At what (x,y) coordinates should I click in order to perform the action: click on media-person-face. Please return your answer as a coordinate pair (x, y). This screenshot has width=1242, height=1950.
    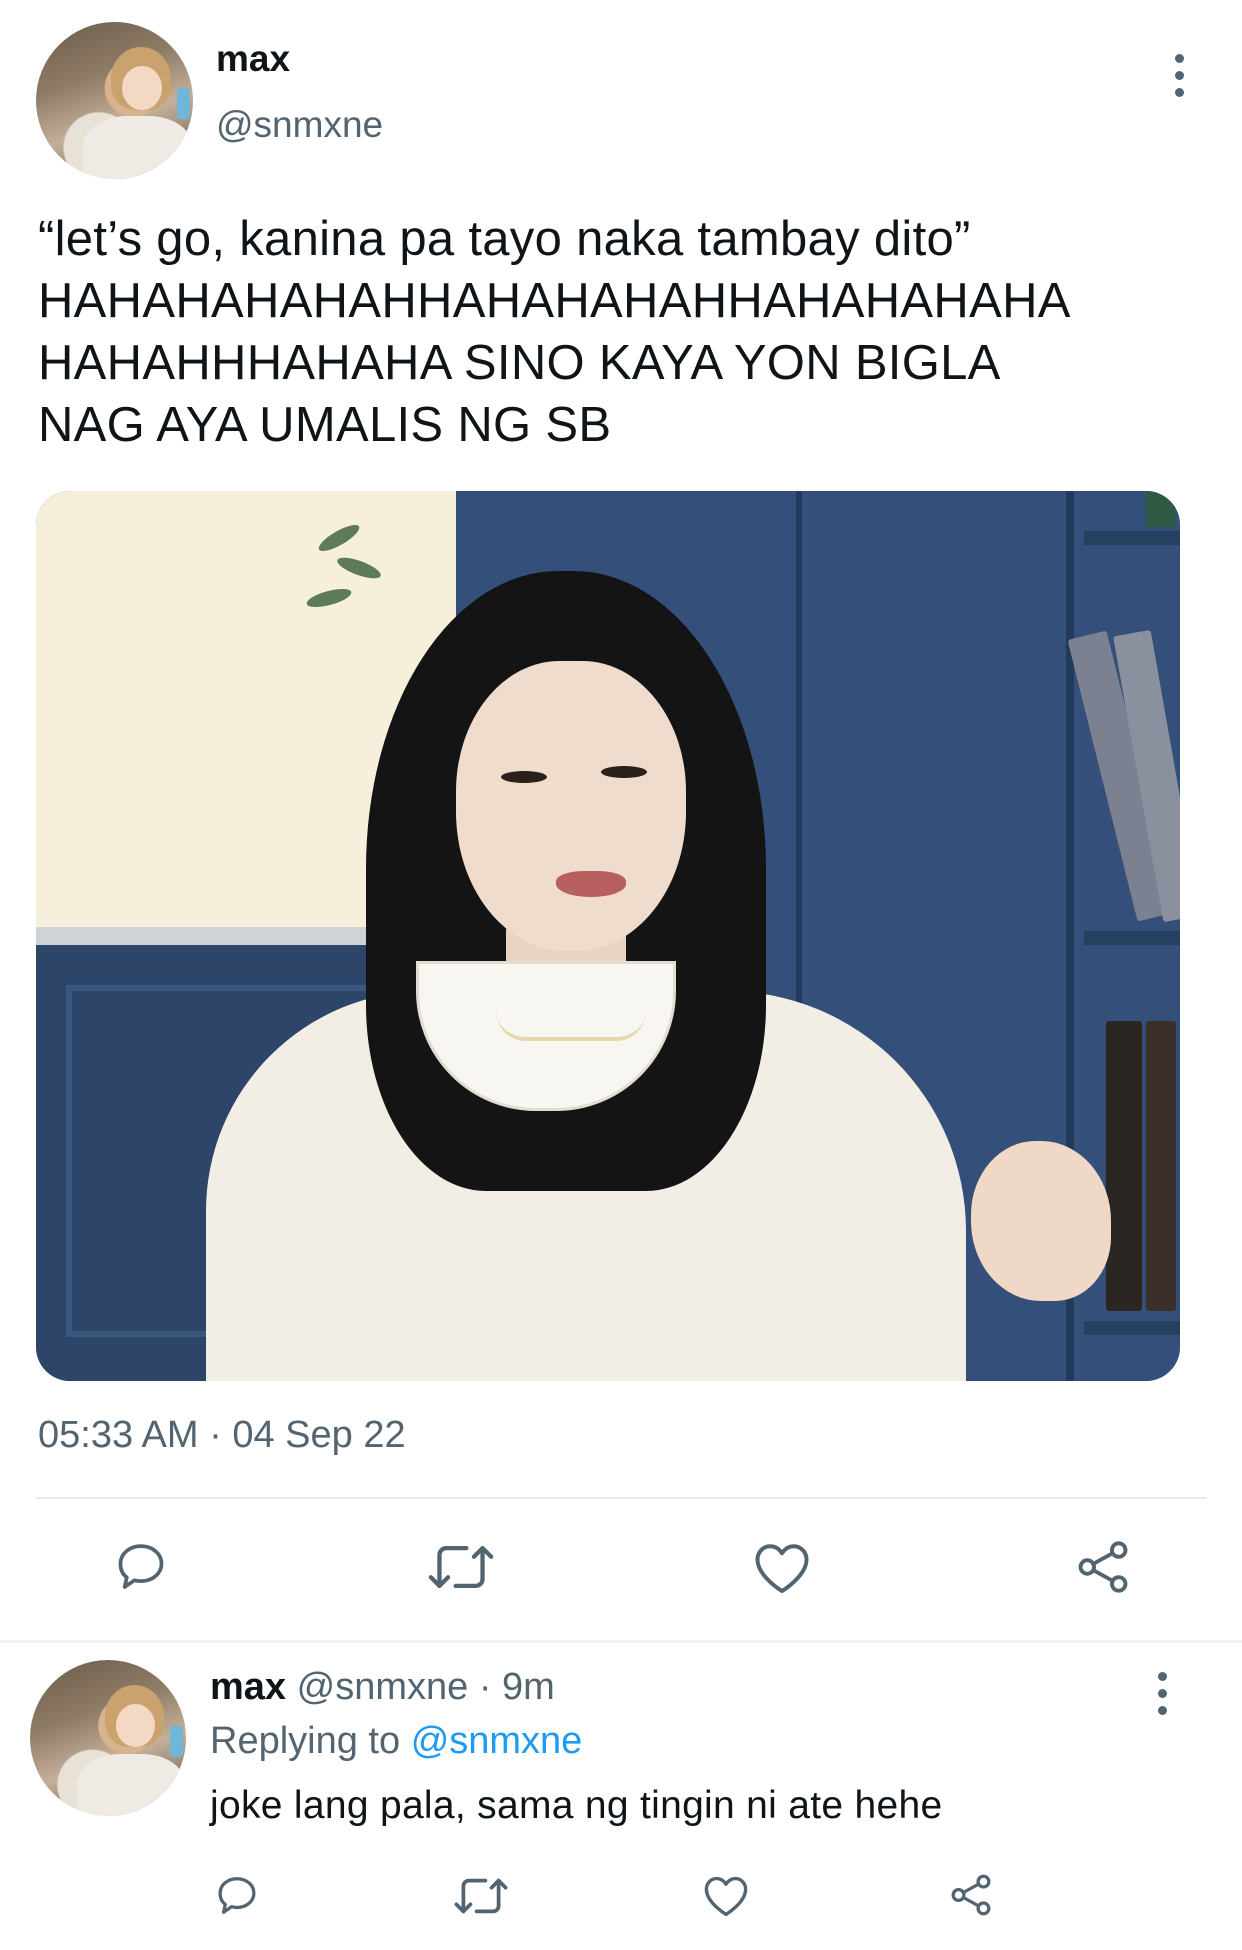
    Looking at the image, I should click on (571, 806).